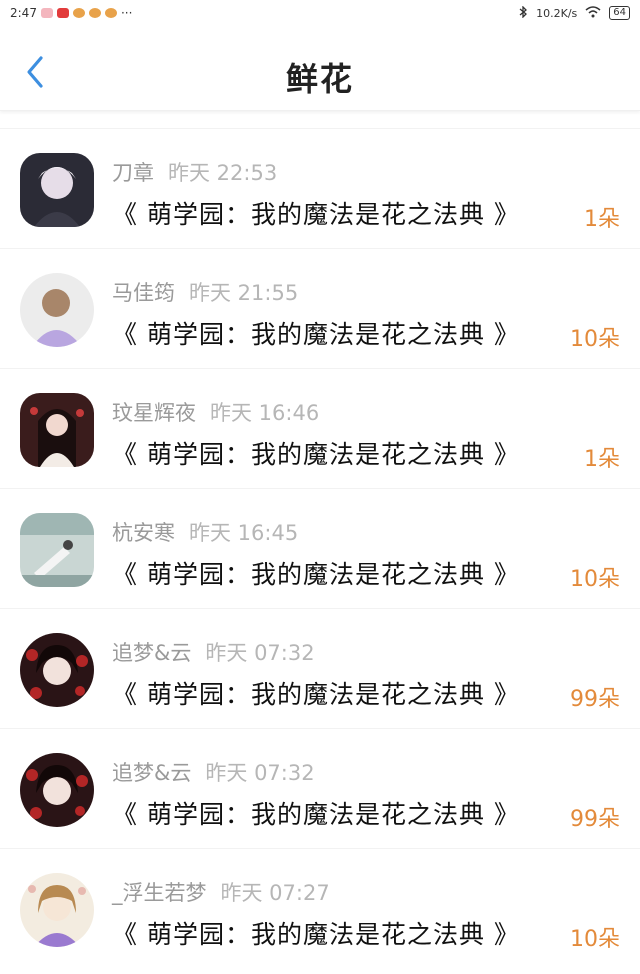 The width and height of the screenshot is (640, 974). I want to click on gift-time: 昨天 21:55, so click(244, 293).